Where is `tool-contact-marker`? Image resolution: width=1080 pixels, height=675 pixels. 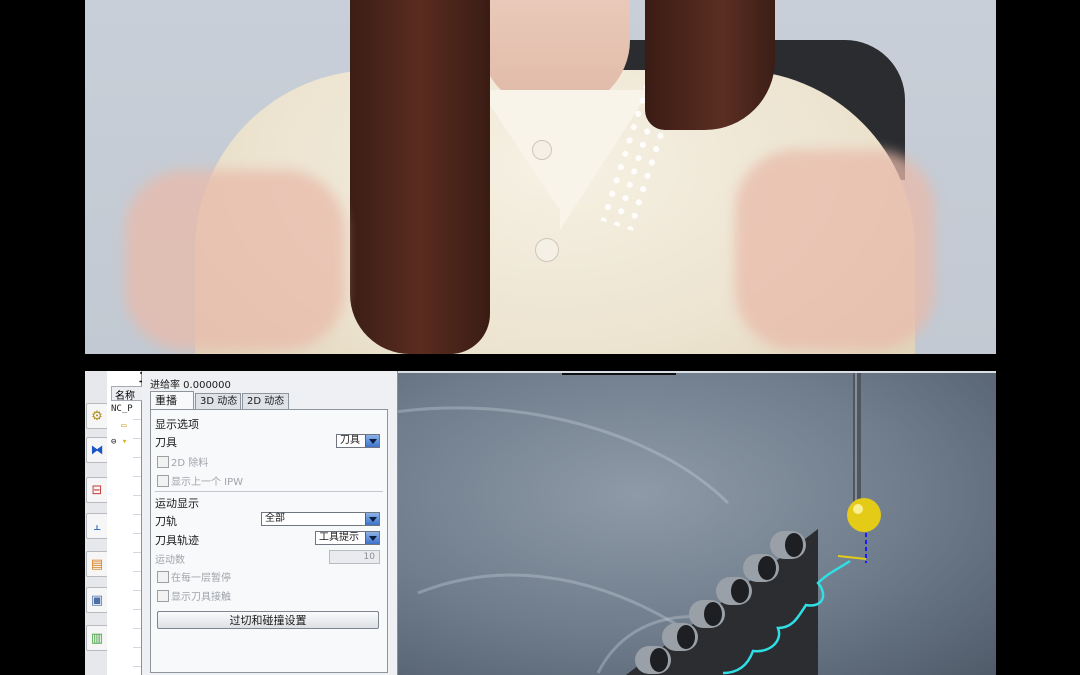 tool-contact-marker is located at coordinates (852, 557).